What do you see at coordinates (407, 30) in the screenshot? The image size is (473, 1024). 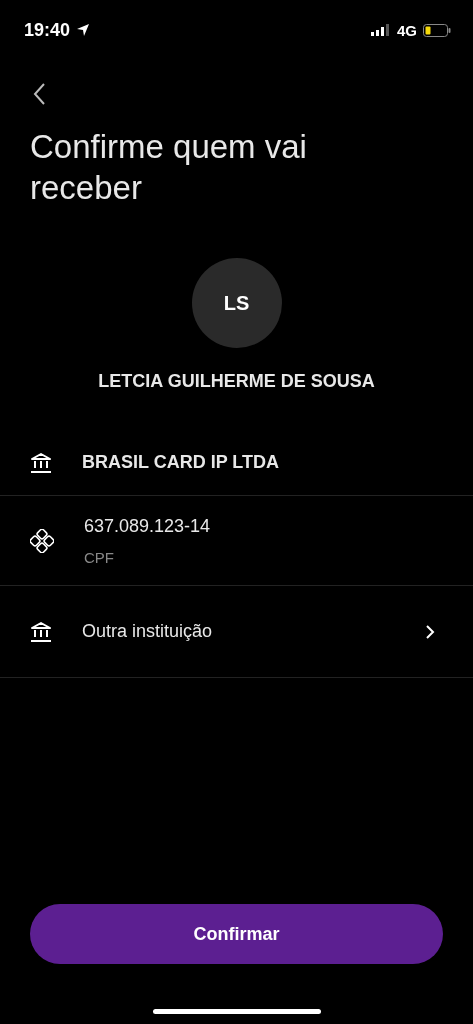 I see `network-label: 4G` at bounding box center [407, 30].